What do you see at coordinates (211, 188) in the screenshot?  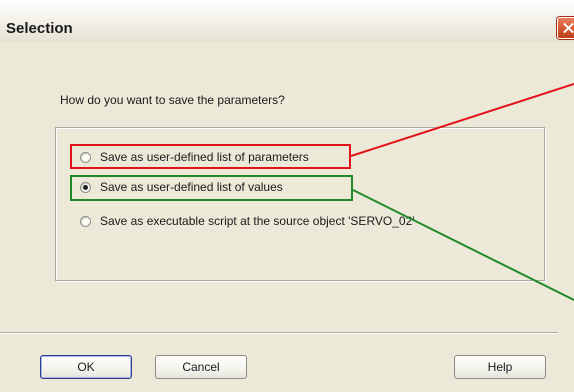 I see `green-highlight-box` at bounding box center [211, 188].